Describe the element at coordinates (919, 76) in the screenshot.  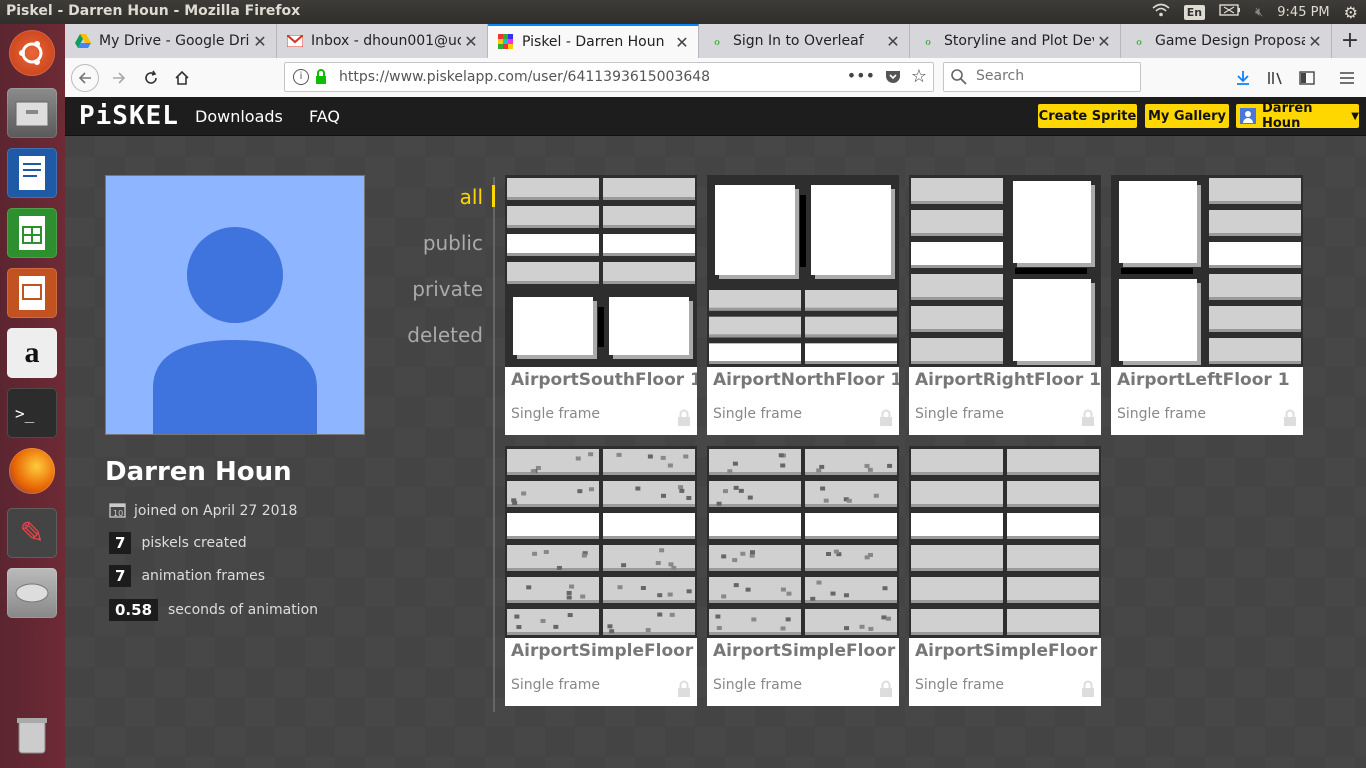
I see `bookmark-star-icon: ☆` at that location.